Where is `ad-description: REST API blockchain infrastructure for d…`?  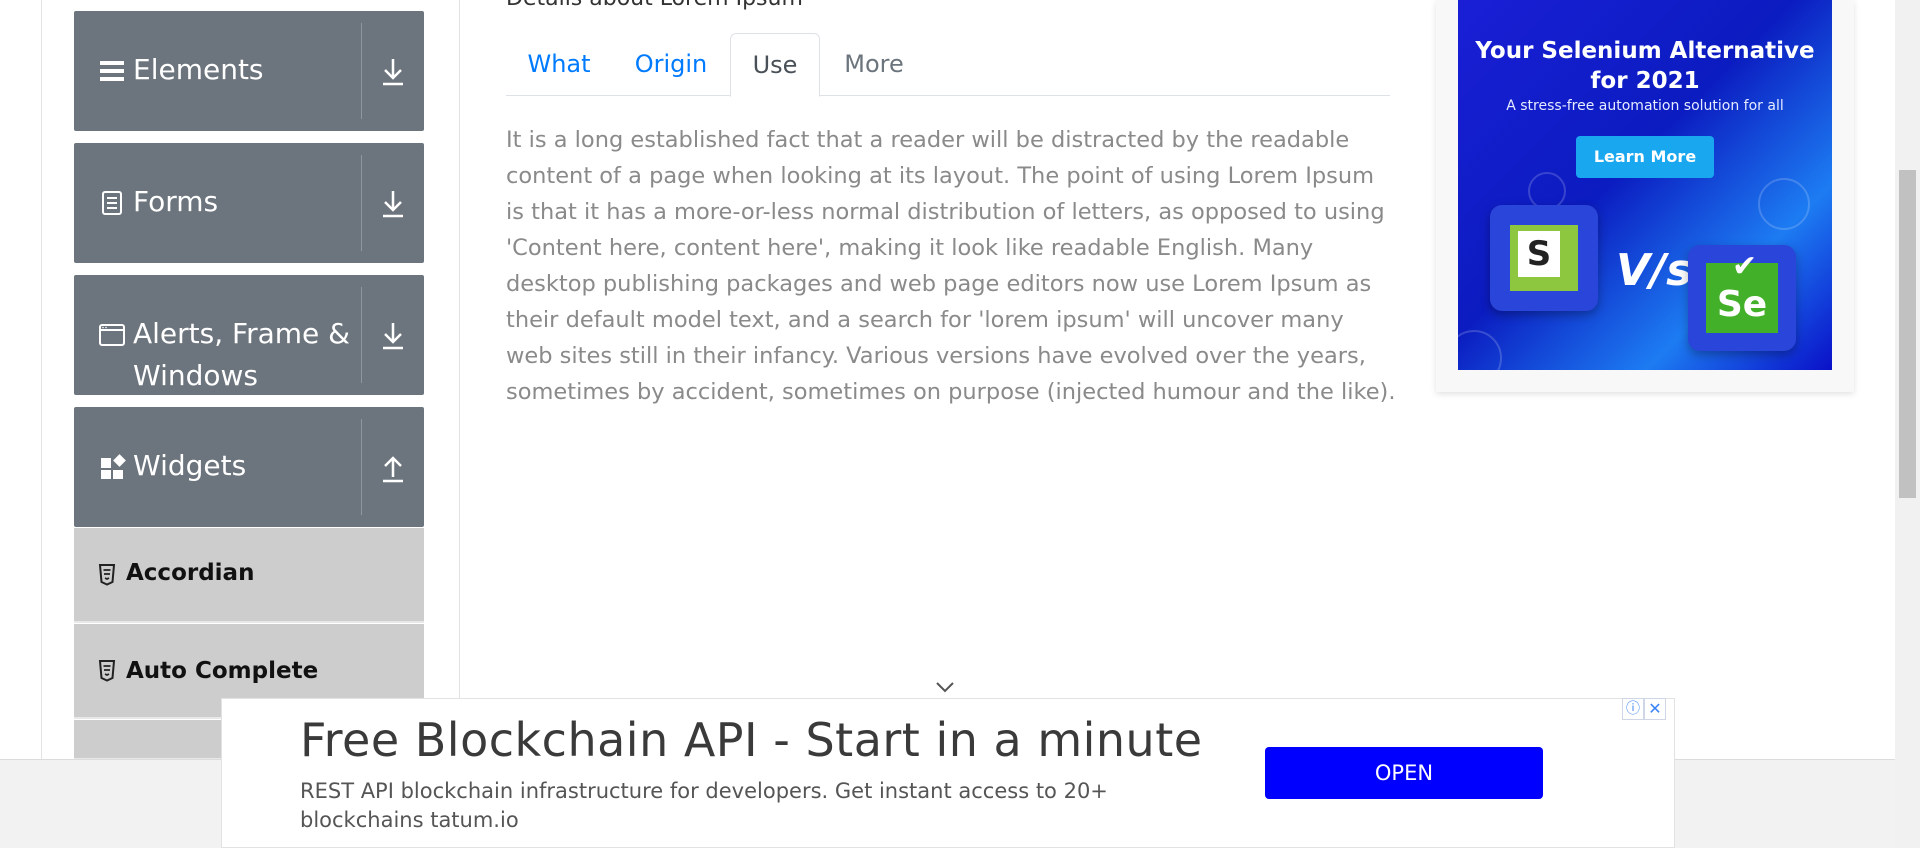 ad-description: REST API blockchain infrastructure for d… is located at coordinates (704, 805).